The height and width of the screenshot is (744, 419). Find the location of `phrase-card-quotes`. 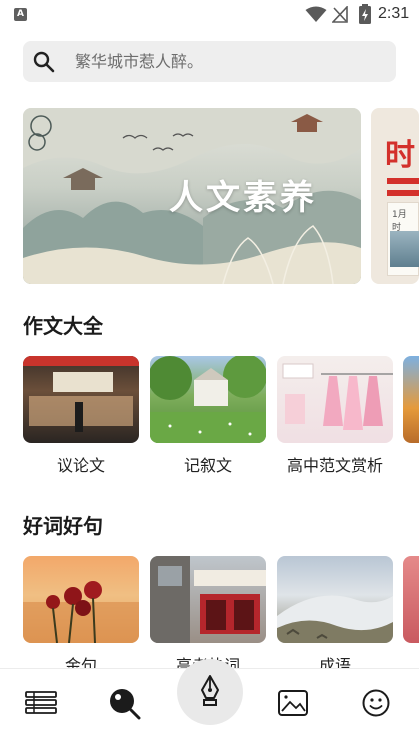

phrase-card-quotes is located at coordinates (81, 599).